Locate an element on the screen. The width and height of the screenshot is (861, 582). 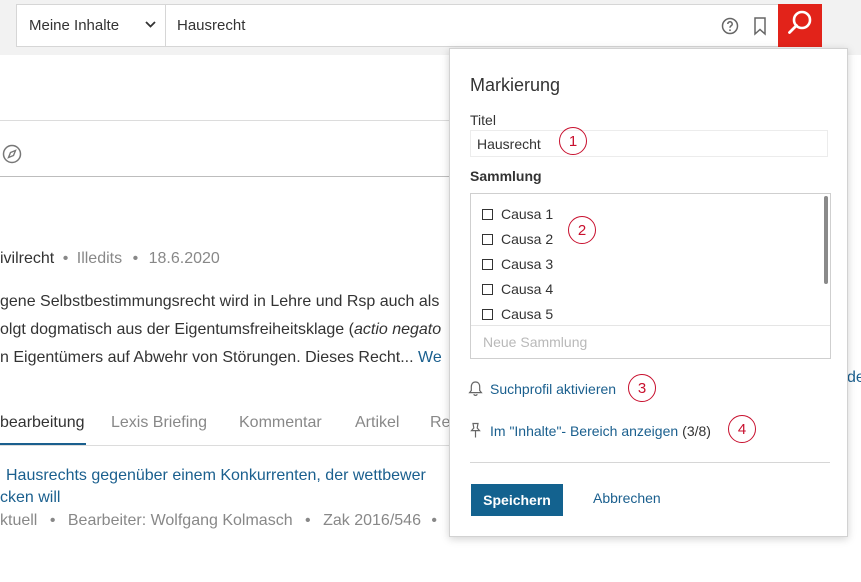
collection-label: Sammlung is located at coordinates (506, 176).